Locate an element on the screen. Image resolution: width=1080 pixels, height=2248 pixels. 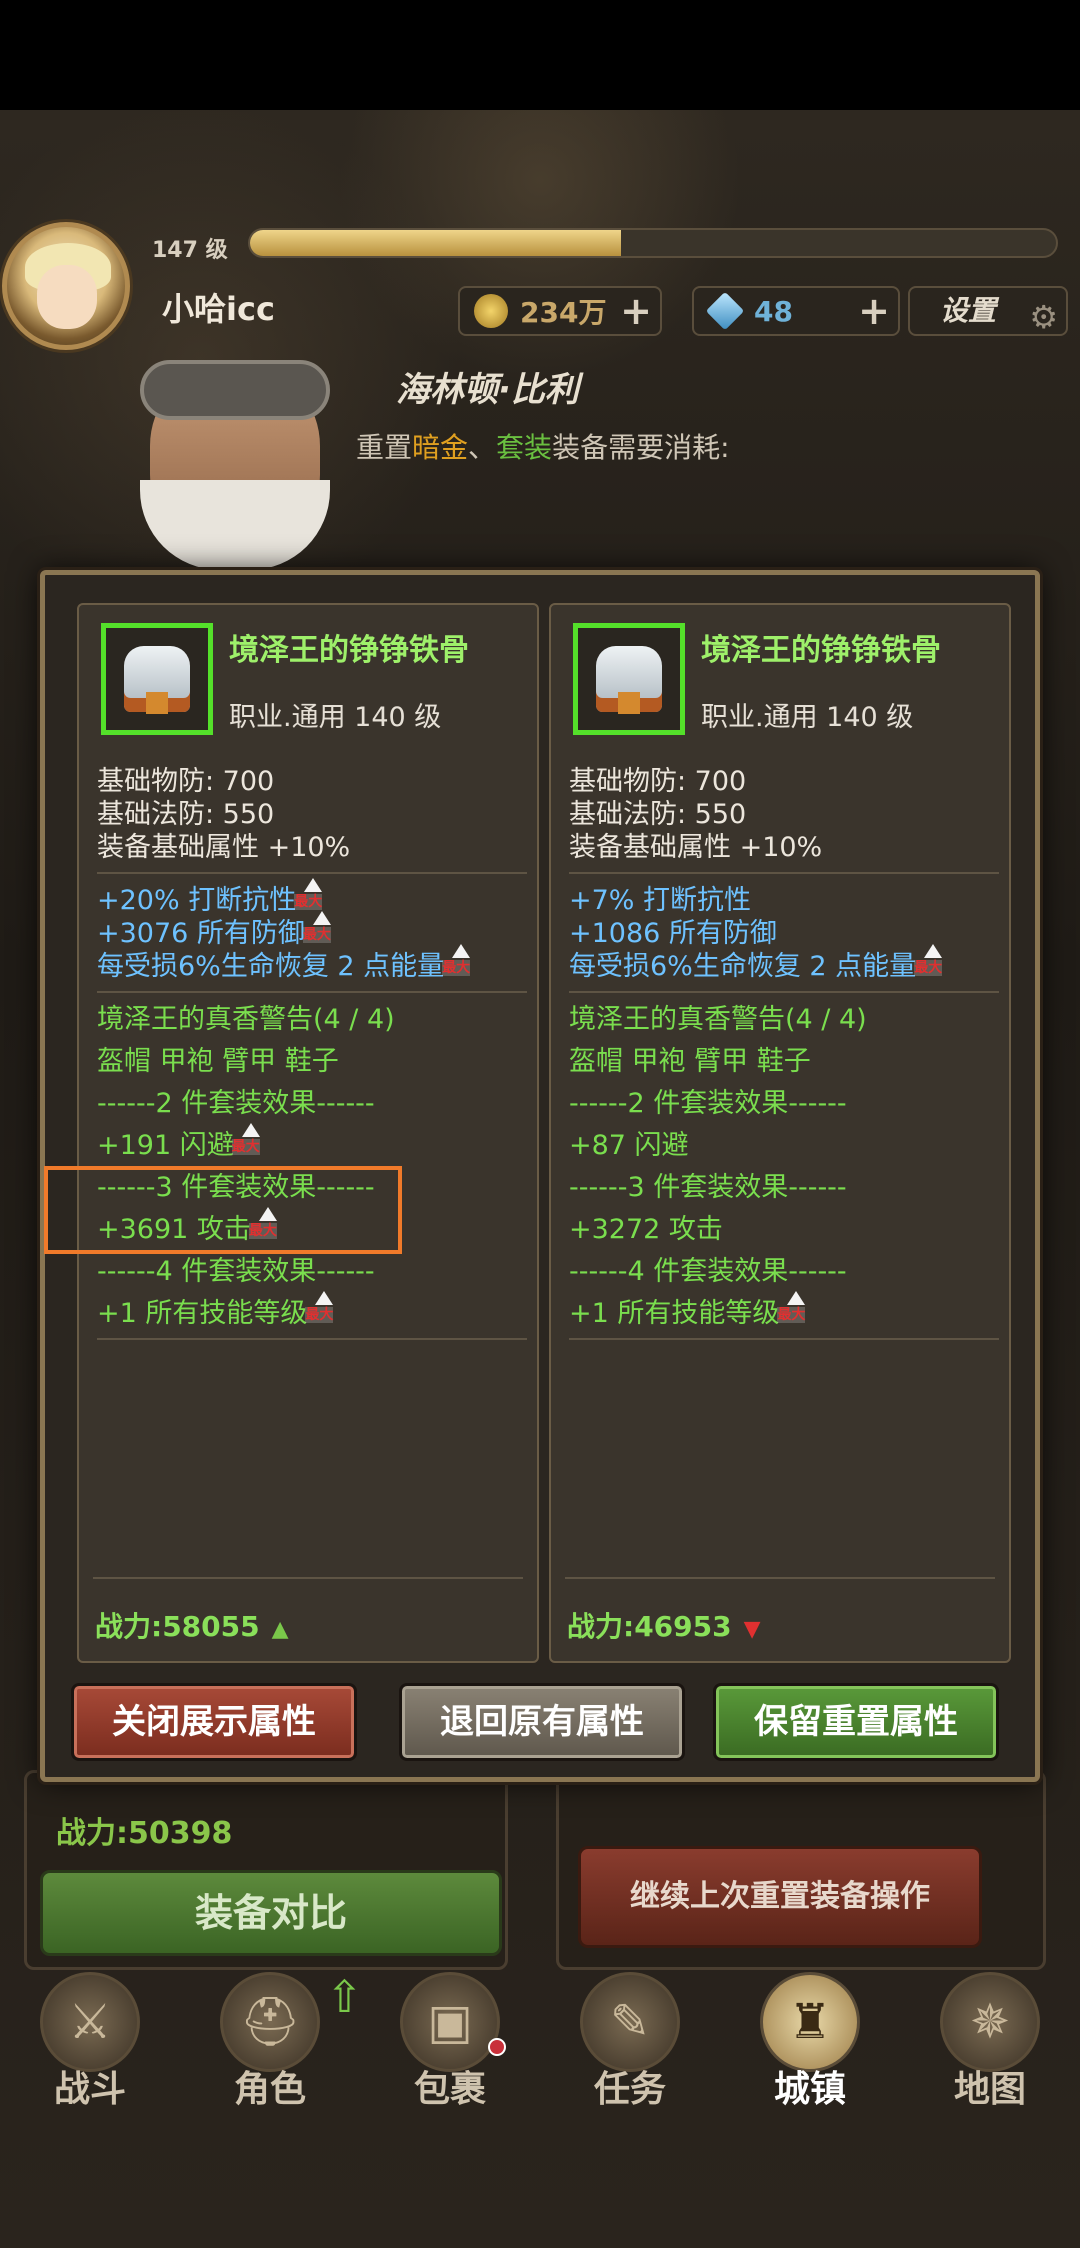
equipment-compare-button: 装备对比 is located at coordinates (271, 1913).